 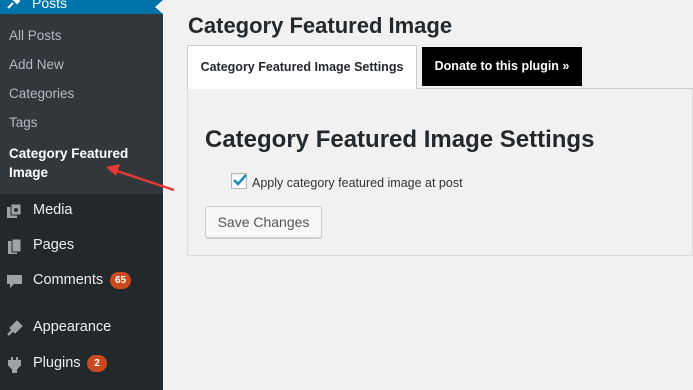 What do you see at coordinates (14, 365) in the screenshot?
I see `plugins-icon` at bounding box center [14, 365].